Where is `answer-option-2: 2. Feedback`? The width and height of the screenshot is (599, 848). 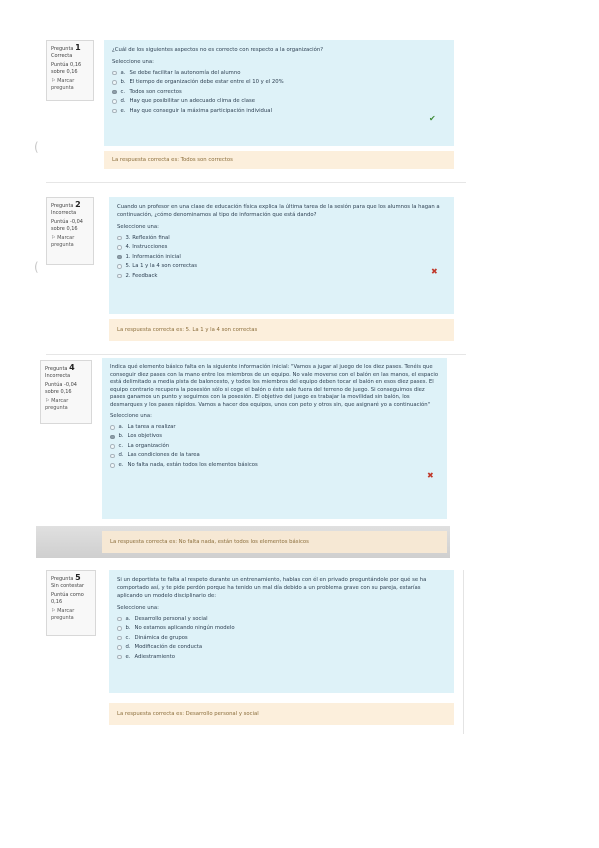 answer-option-2: 2. Feedback is located at coordinates (281, 276).